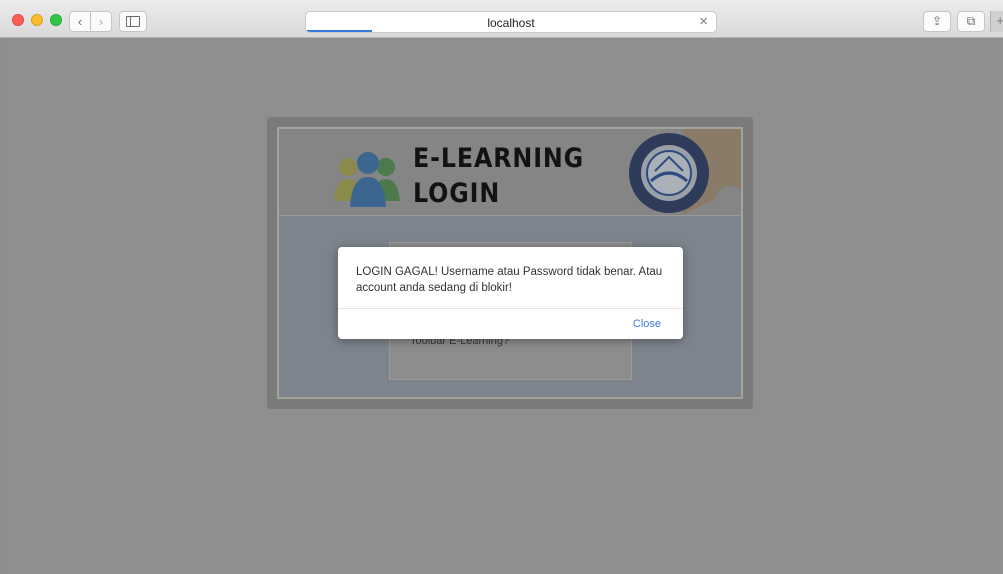 The image size is (1003, 574). Describe the element at coordinates (339, 31) in the screenshot. I see `page-load-progress-bar` at that location.